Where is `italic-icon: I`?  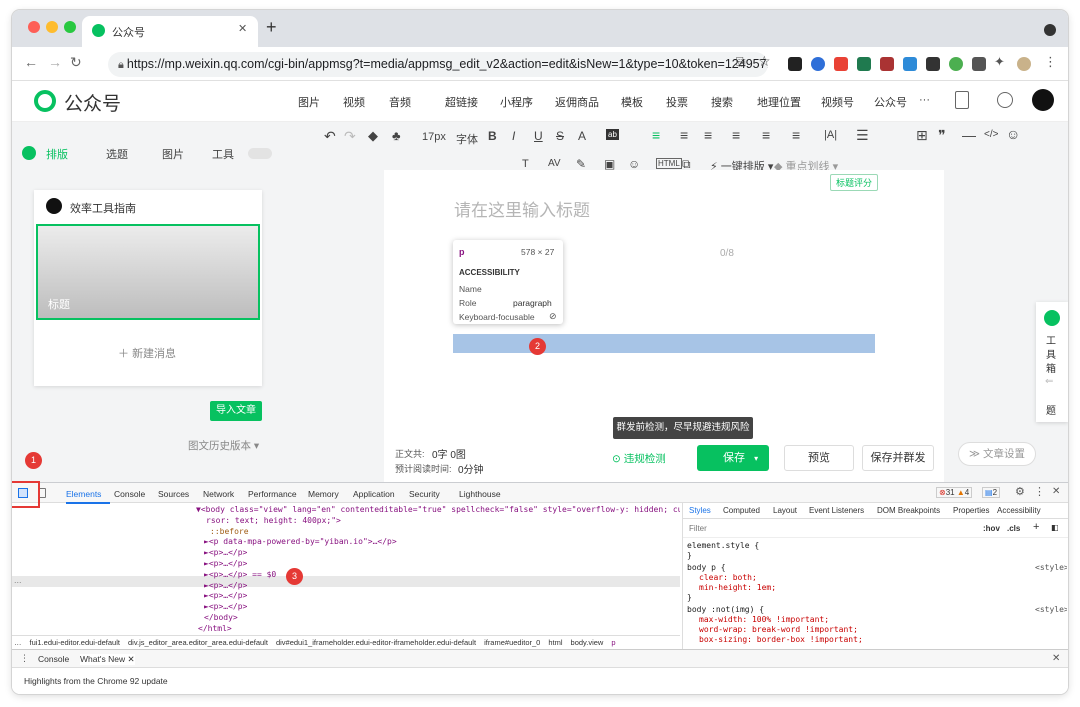
italic-icon: I is located at coordinates (513, 136).